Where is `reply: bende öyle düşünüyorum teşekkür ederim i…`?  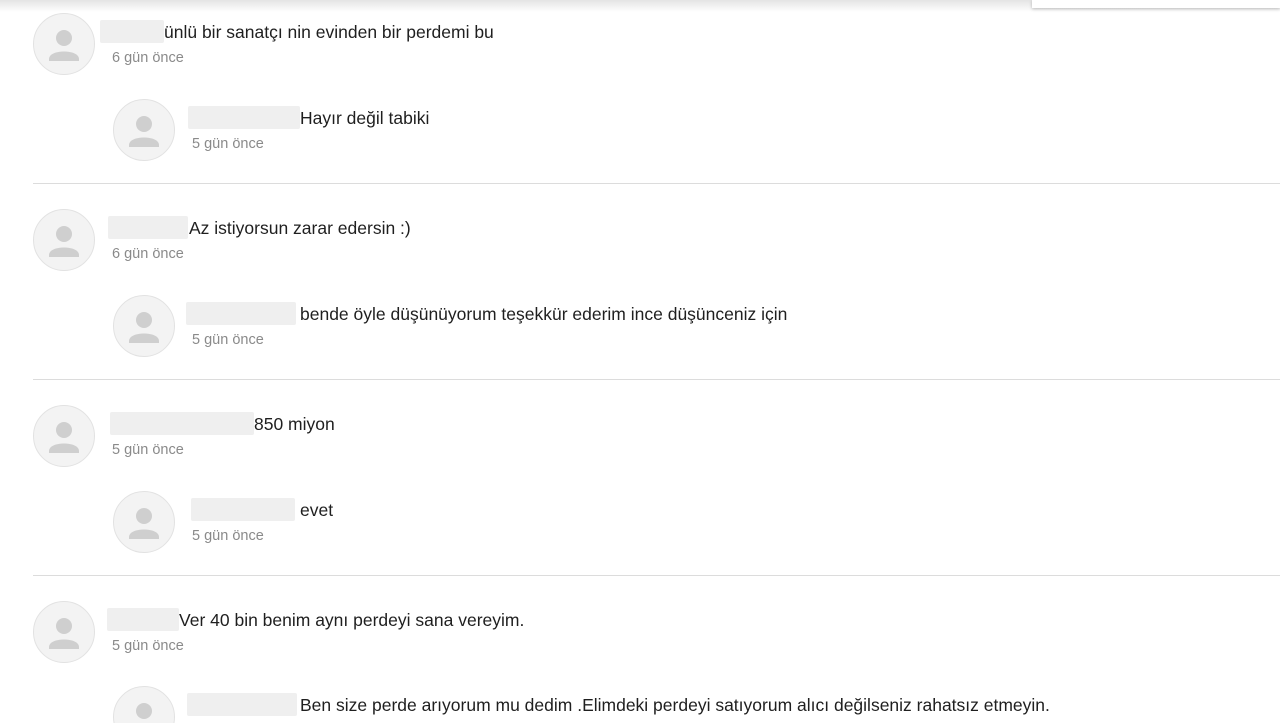
reply: bende öyle düşünüyorum teşekkür ederim i… is located at coordinates (696, 327).